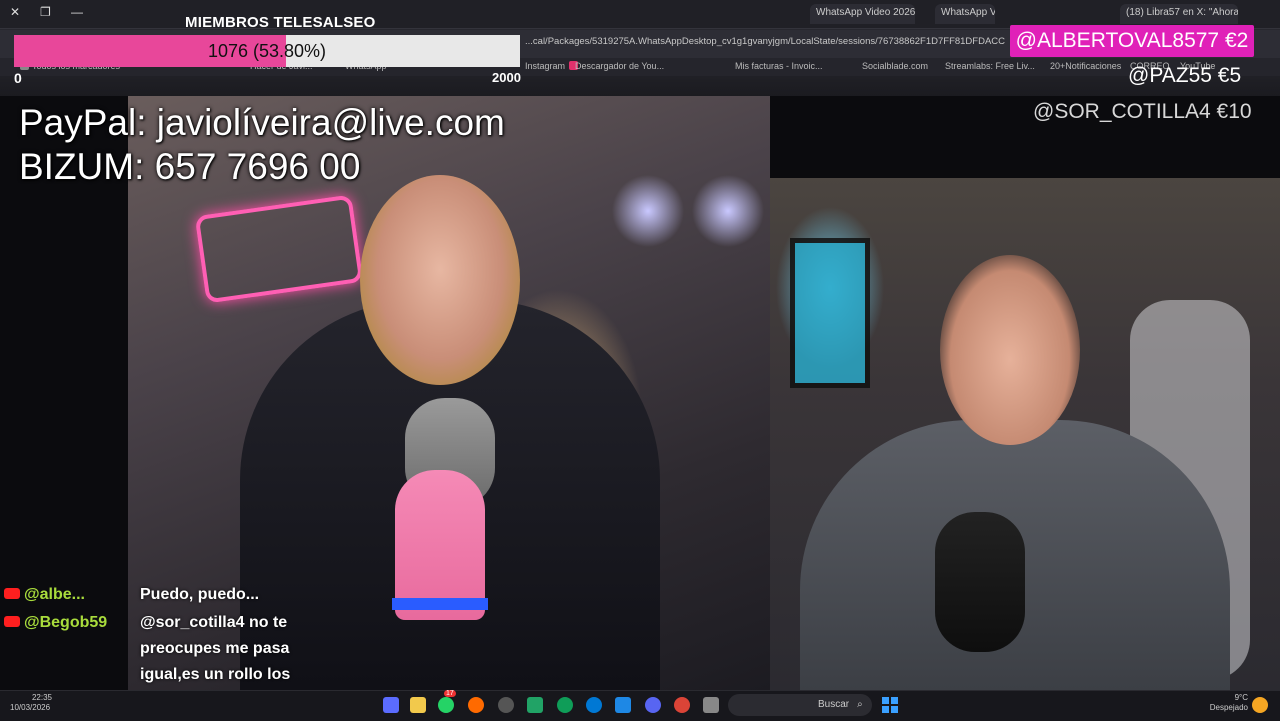 This screenshot has height=721, width=1280. I want to click on chrome-icon, so click(682, 705).